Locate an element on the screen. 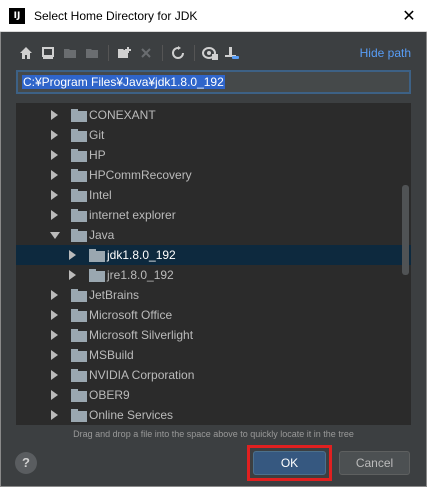 This screenshot has width=427, height=487. tree-row: NVIDIA Corporation is located at coordinates (213, 375).